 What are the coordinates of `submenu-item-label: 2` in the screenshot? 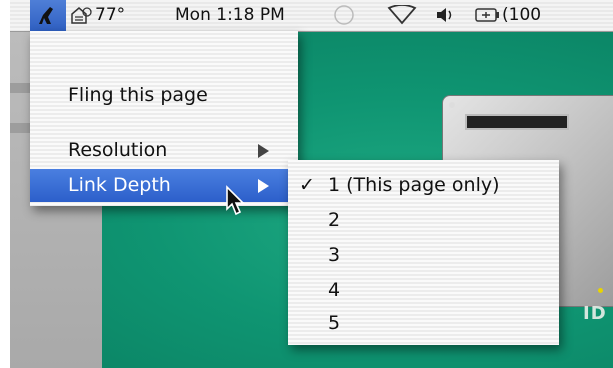 It's located at (334, 220).